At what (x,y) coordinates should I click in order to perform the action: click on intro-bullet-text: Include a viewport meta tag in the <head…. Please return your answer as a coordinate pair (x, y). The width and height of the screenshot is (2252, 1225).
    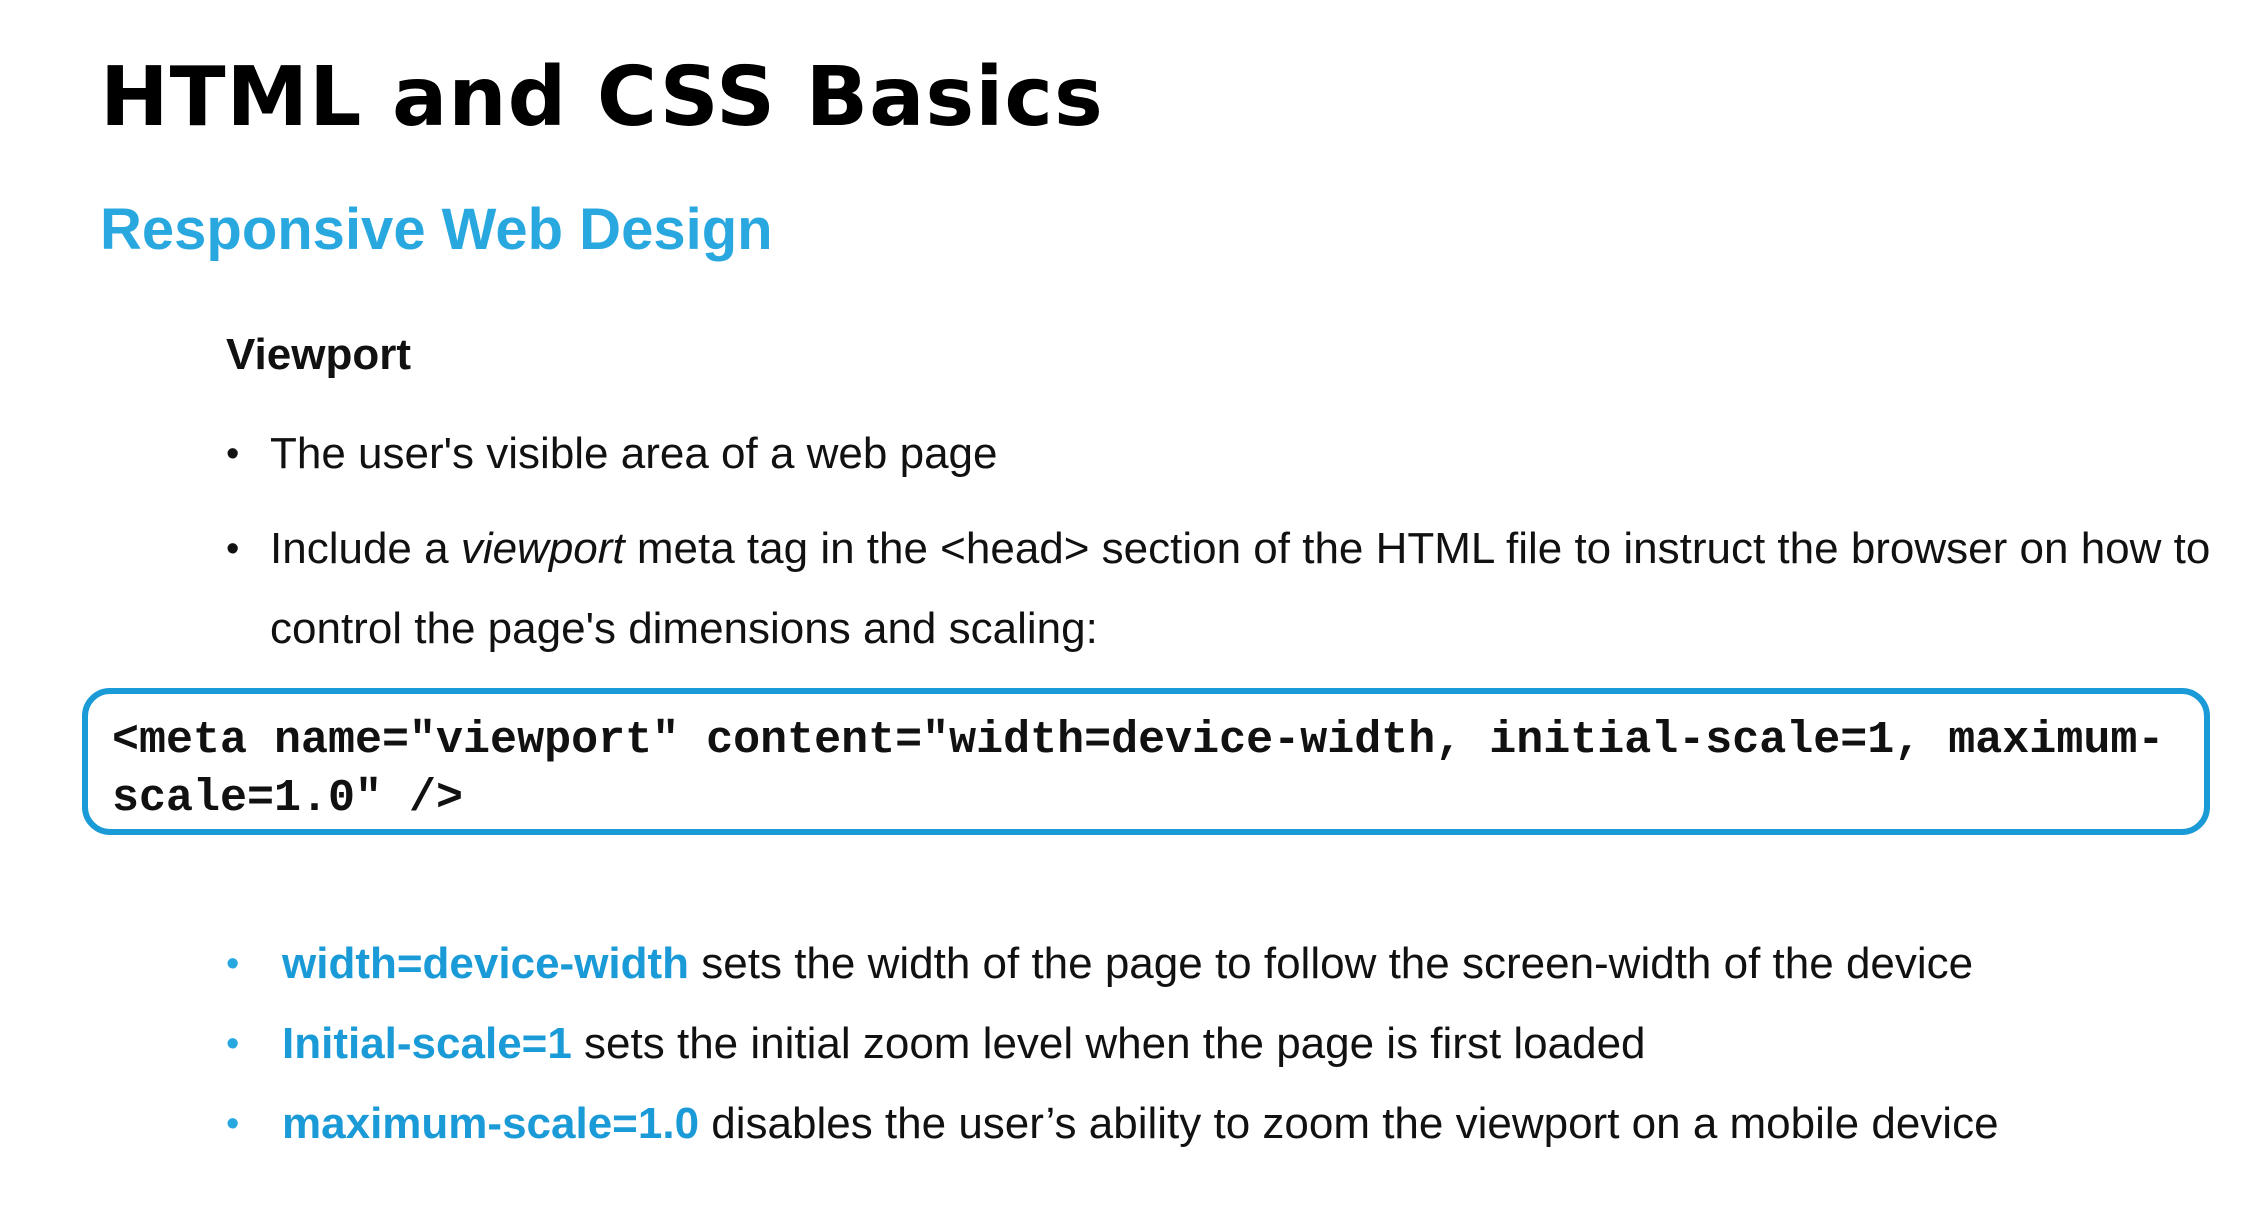
    Looking at the image, I should click on (1240, 588).